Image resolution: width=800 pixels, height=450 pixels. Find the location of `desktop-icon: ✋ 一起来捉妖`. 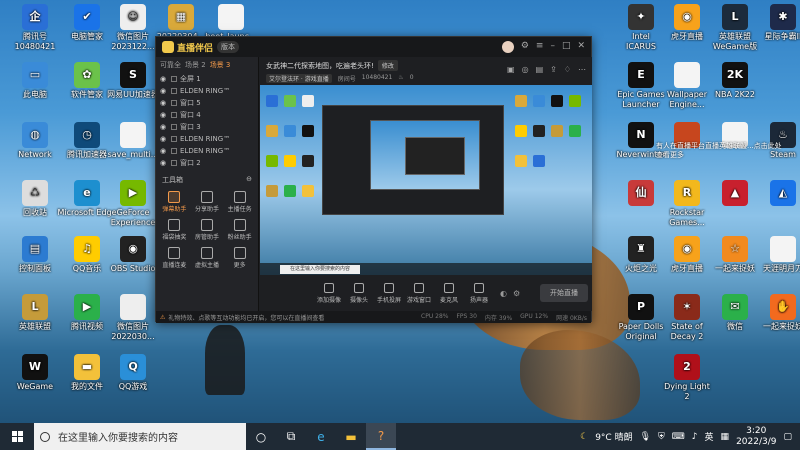

desktop-icon: ✋ 一起来捉妖 is located at coordinates (776, 313).